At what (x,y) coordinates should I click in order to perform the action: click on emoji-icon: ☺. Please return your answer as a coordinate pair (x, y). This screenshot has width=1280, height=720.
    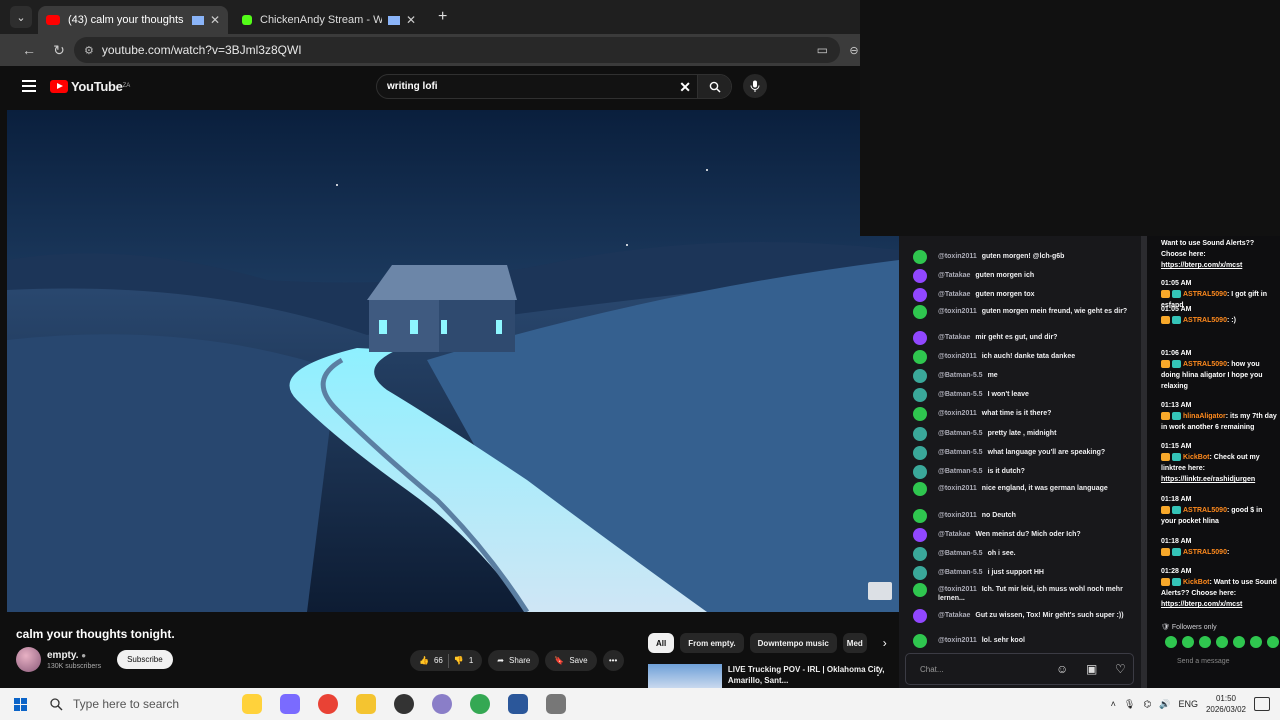
    Looking at the image, I should click on (1062, 669).